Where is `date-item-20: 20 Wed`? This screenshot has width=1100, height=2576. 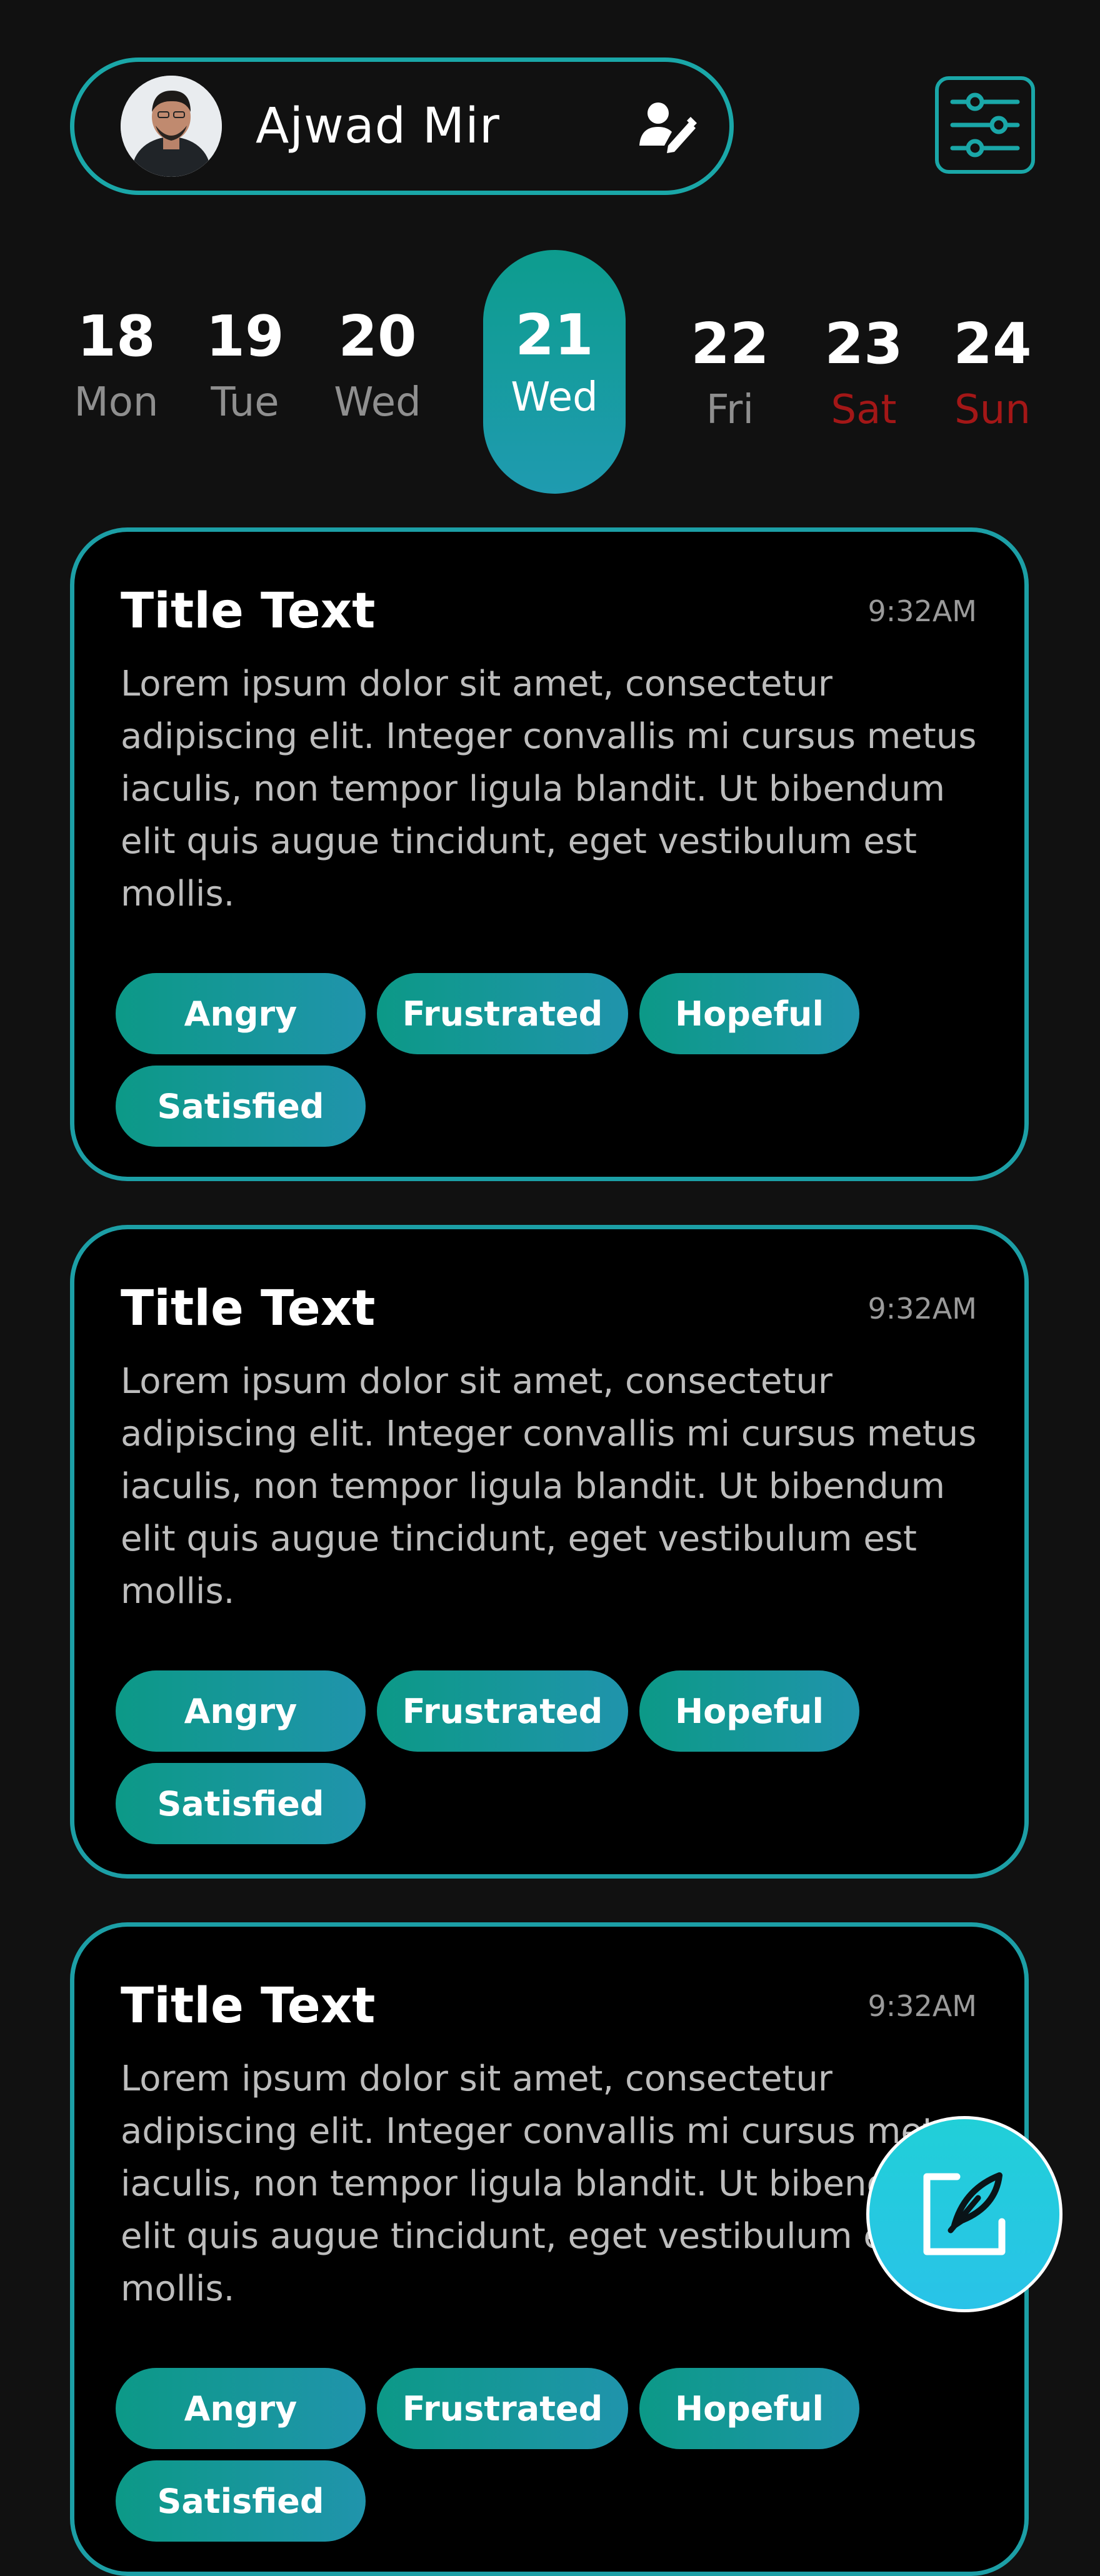 date-item-20: 20 Wed is located at coordinates (377, 365).